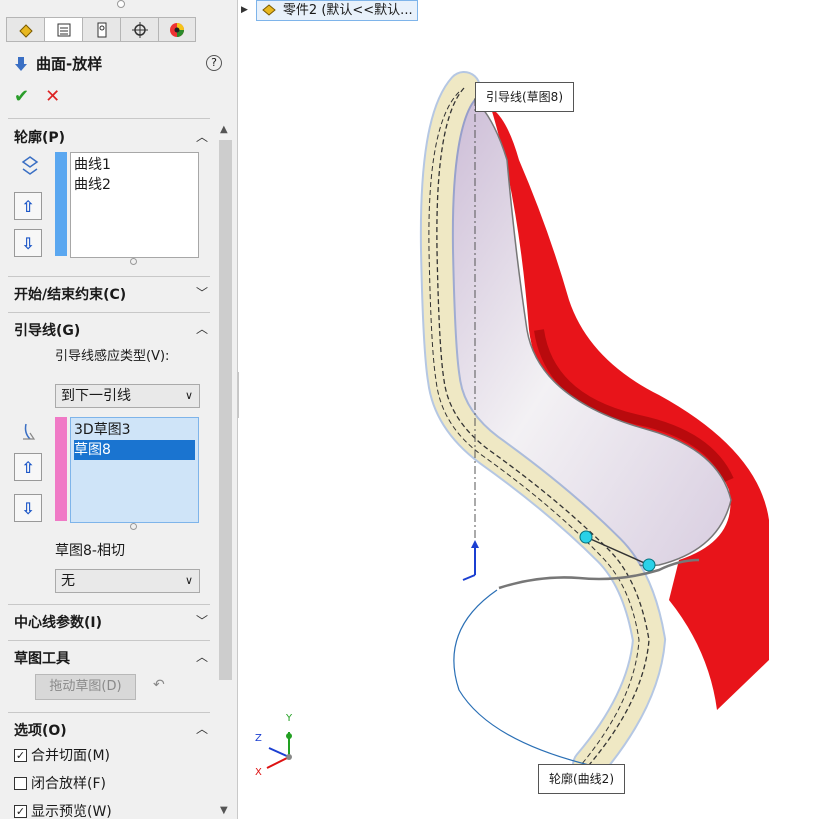 The width and height of the screenshot is (816, 819). I want to click on guide-influence-select: 到下一引线 ∨, so click(127, 396).